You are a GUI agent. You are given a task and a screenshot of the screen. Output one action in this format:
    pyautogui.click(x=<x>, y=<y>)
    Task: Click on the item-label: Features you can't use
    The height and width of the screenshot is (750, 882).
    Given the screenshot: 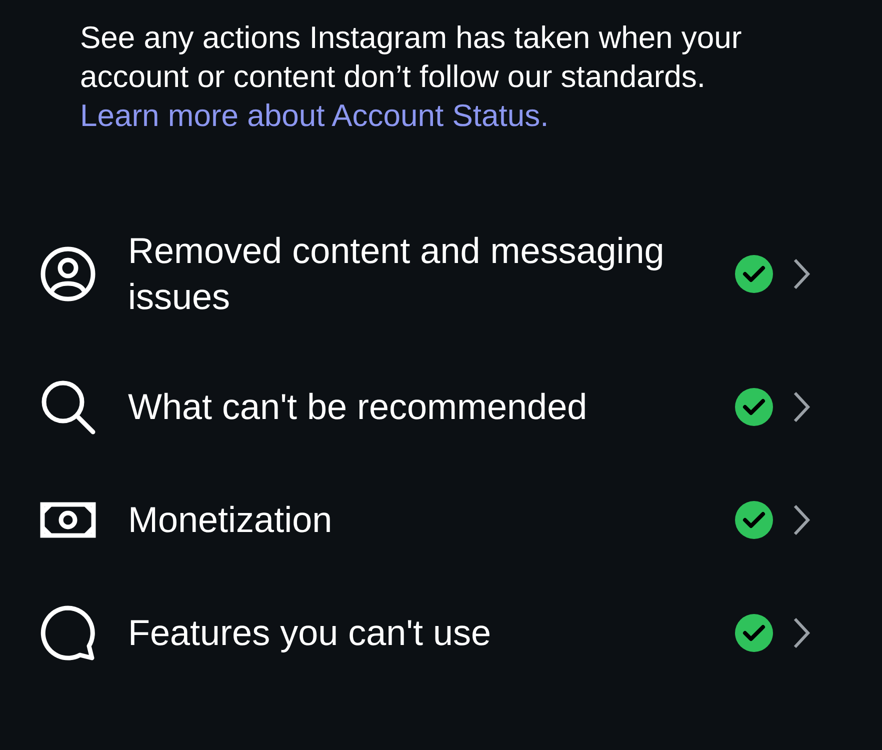 What is the action you would take?
    pyautogui.click(x=310, y=632)
    